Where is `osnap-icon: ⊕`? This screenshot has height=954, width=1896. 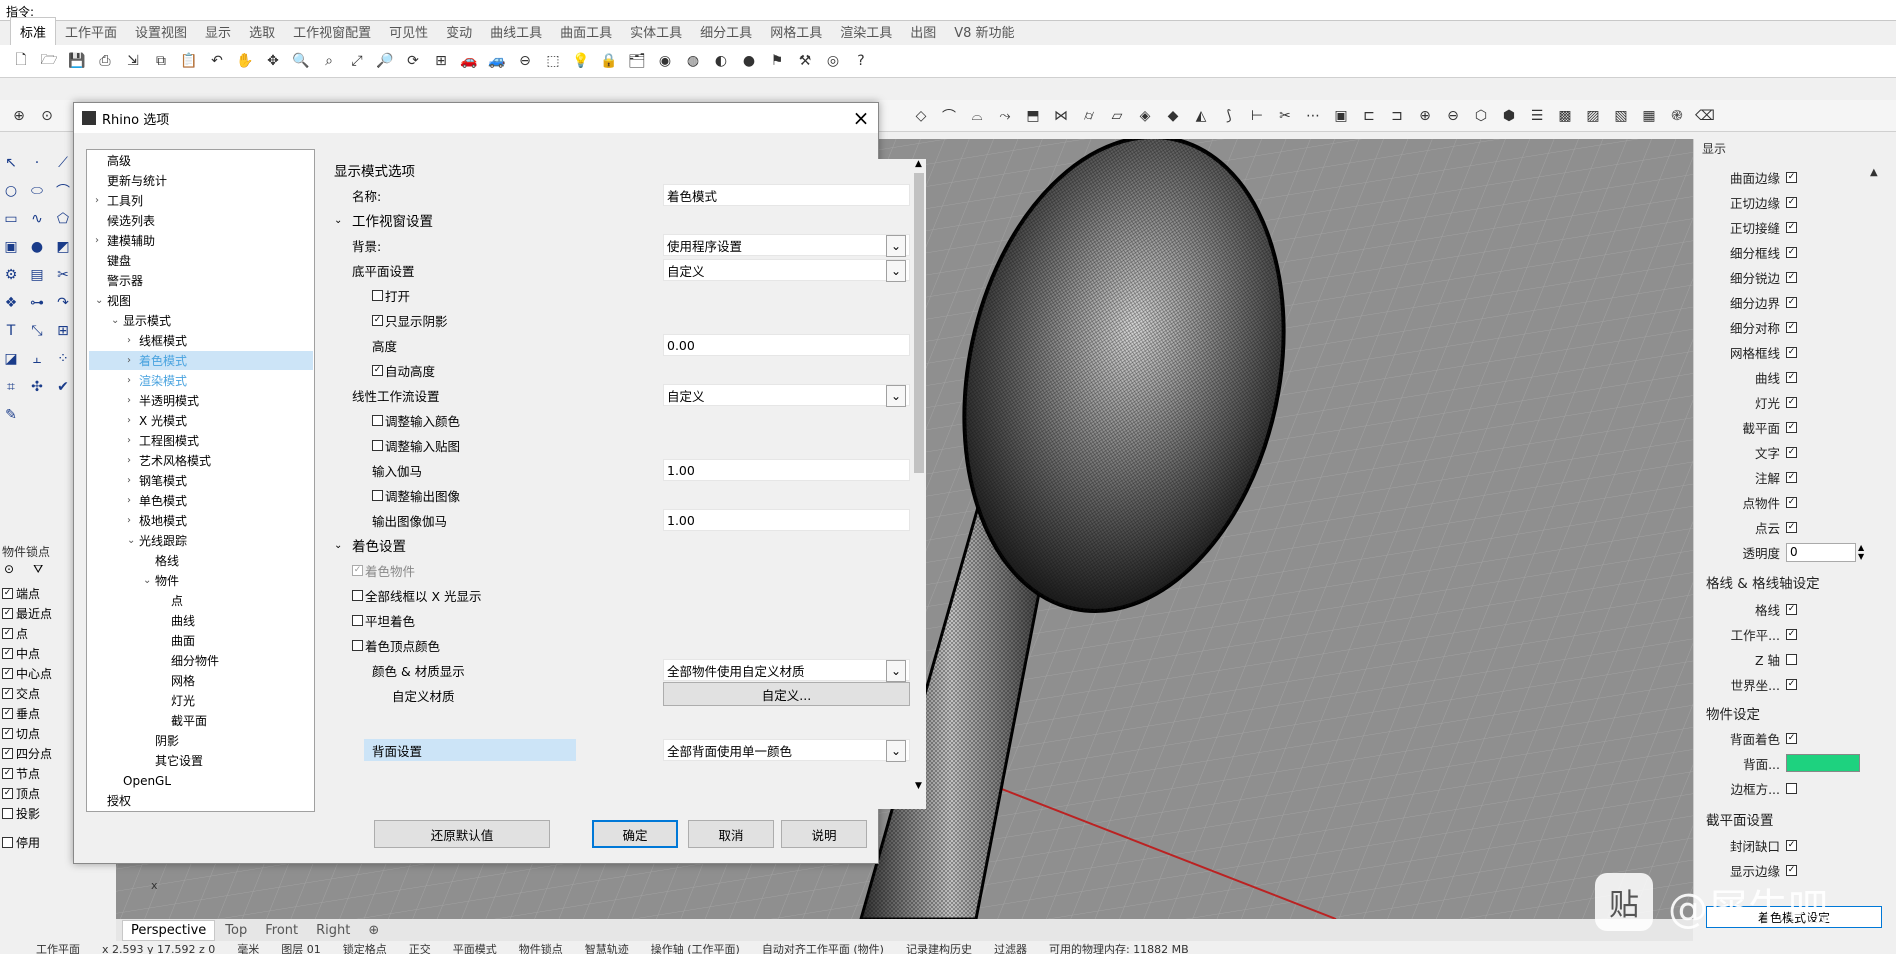 osnap-icon: ⊕ is located at coordinates (19, 116).